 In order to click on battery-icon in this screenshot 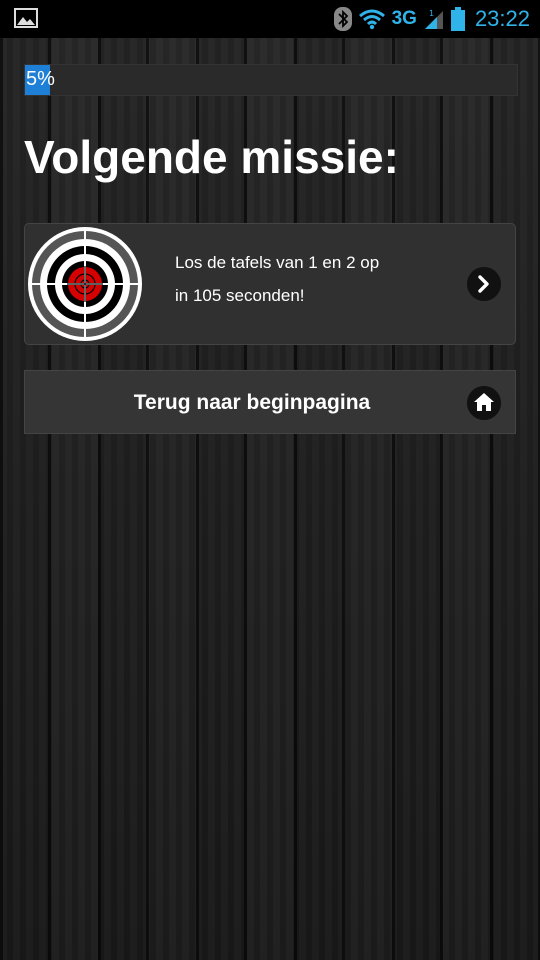, I will do `click(457, 19)`.